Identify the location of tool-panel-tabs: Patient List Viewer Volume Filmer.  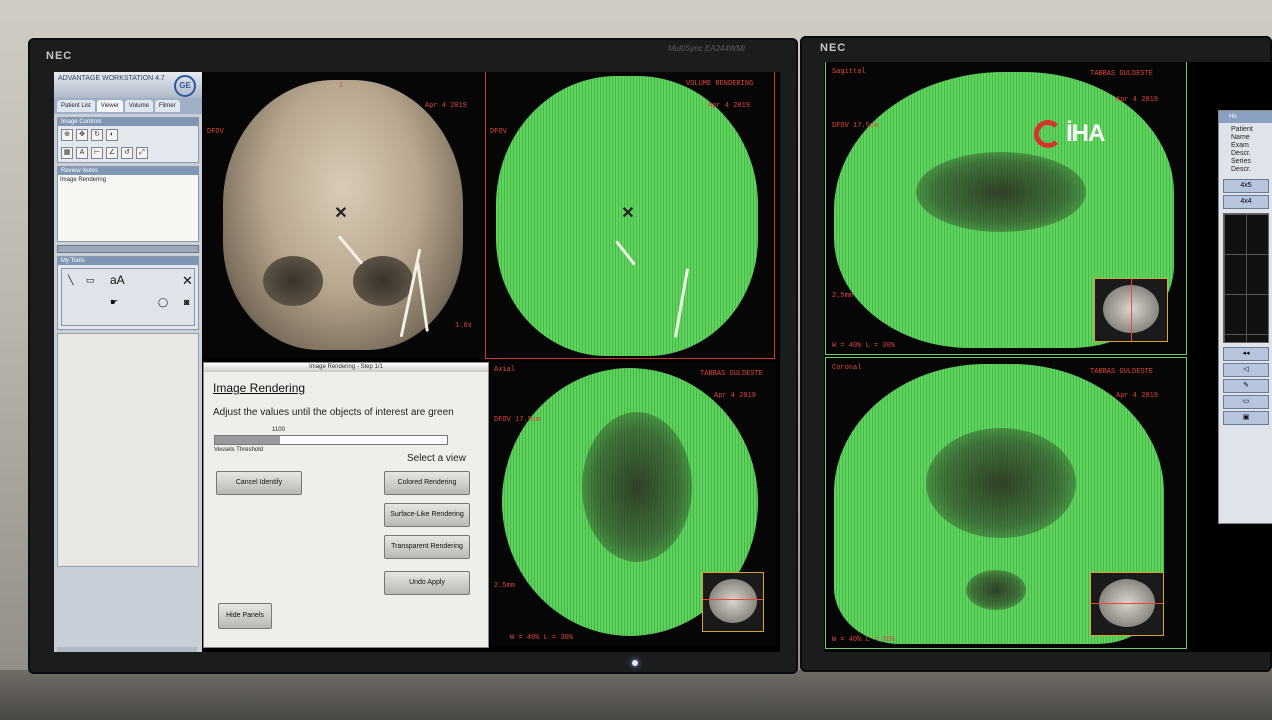
(128, 106).